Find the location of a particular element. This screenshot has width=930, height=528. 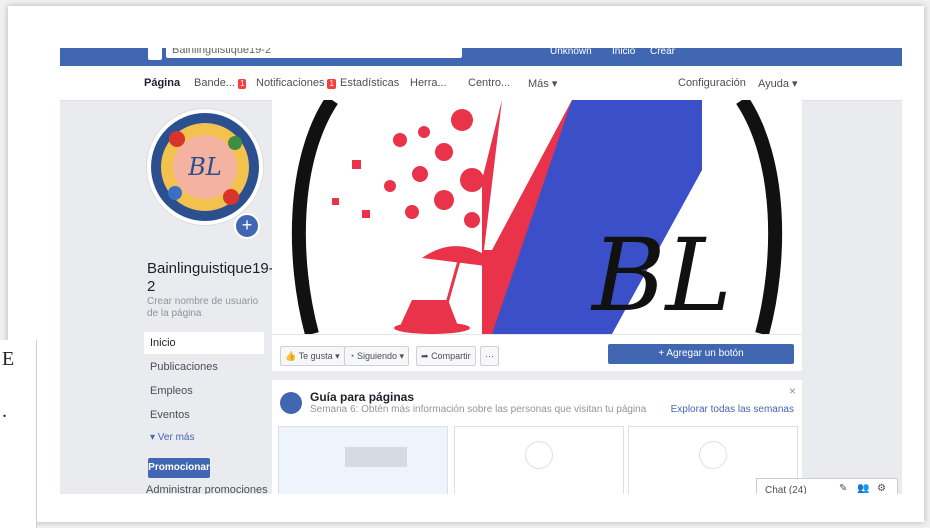

tab-estadisticas: Estadísticas is located at coordinates (369, 83).